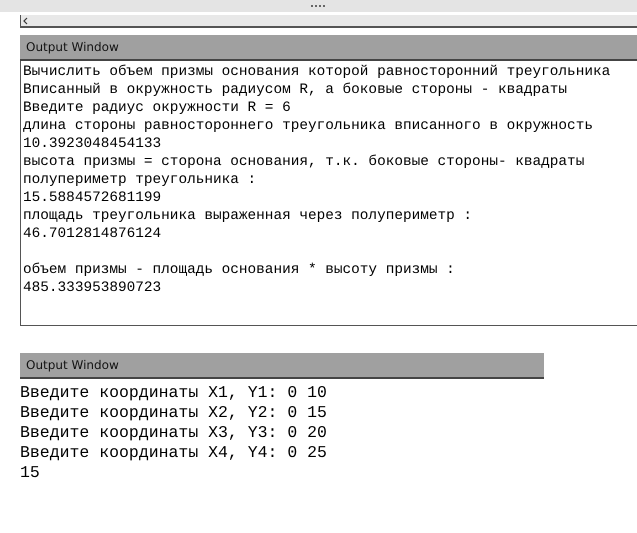 The width and height of the screenshot is (637, 533). What do you see at coordinates (92, 198) in the screenshot?
I see `output-line: 15.5884572681199` at bounding box center [92, 198].